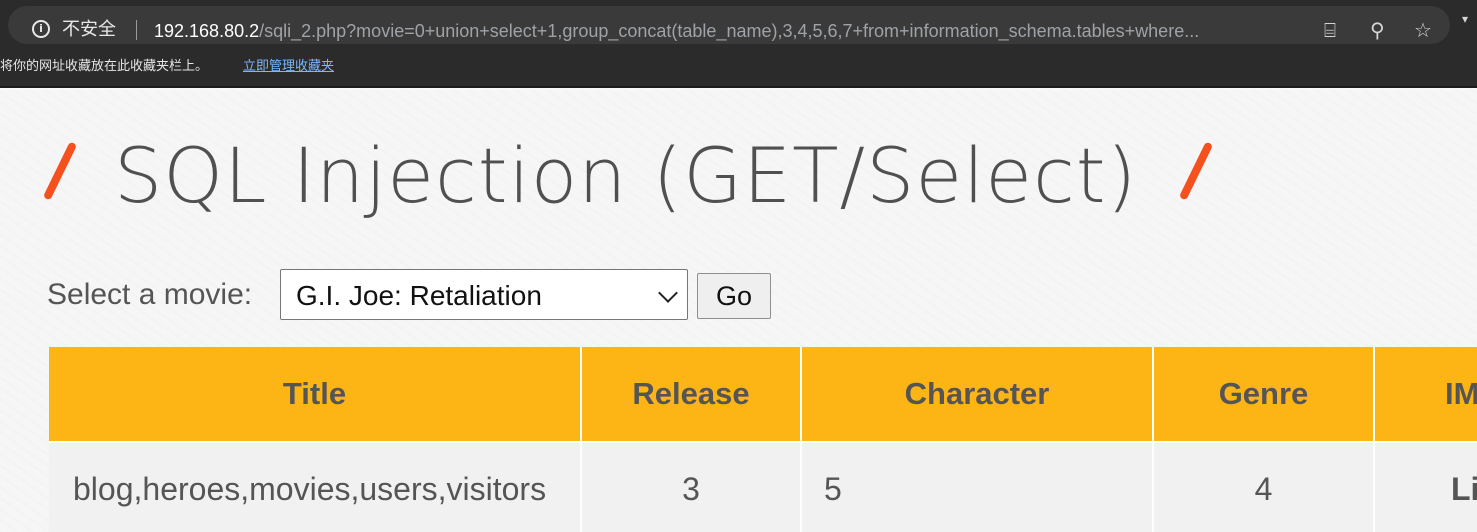 The image size is (1477, 532). I want to click on column-header-genre: Genre, so click(1264, 394).